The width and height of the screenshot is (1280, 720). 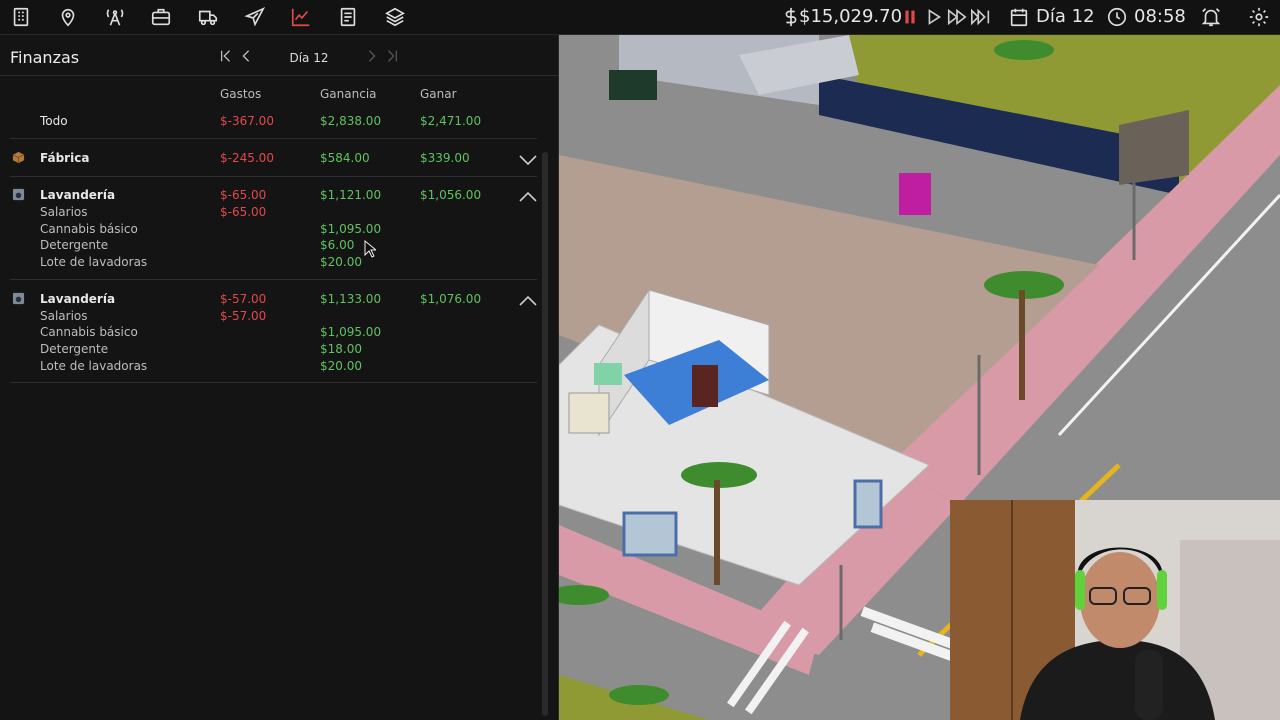 What do you see at coordinates (851, 16) in the screenshot?
I see `money-balance: $15,029.70` at bounding box center [851, 16].